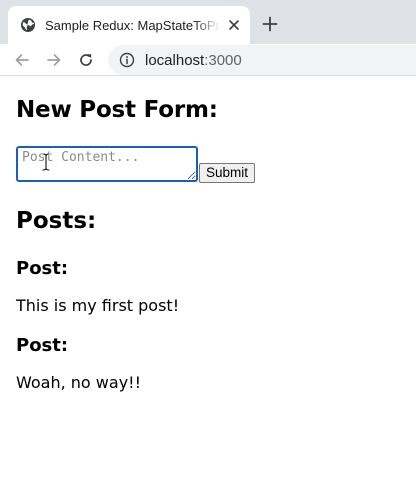  I want to click on plus-icon, so click(270, 24).